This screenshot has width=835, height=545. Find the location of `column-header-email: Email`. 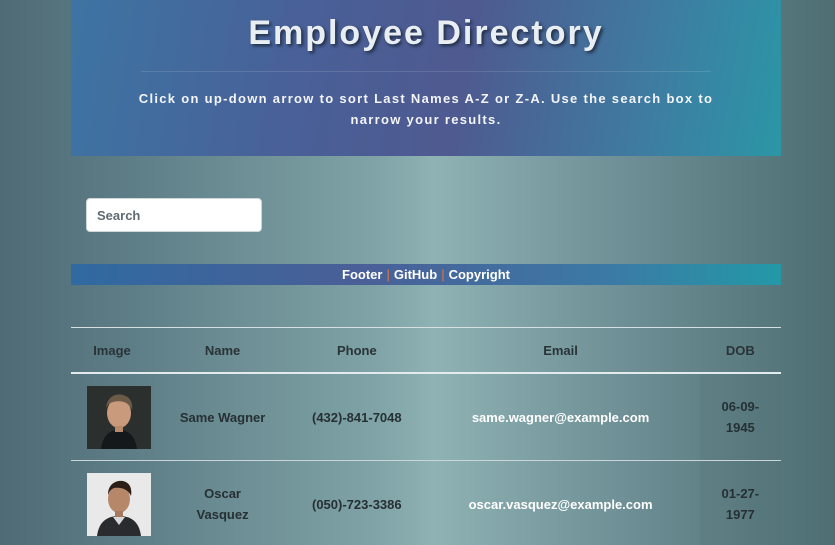

column-header-email: Email is located at coordinates (560, 350).